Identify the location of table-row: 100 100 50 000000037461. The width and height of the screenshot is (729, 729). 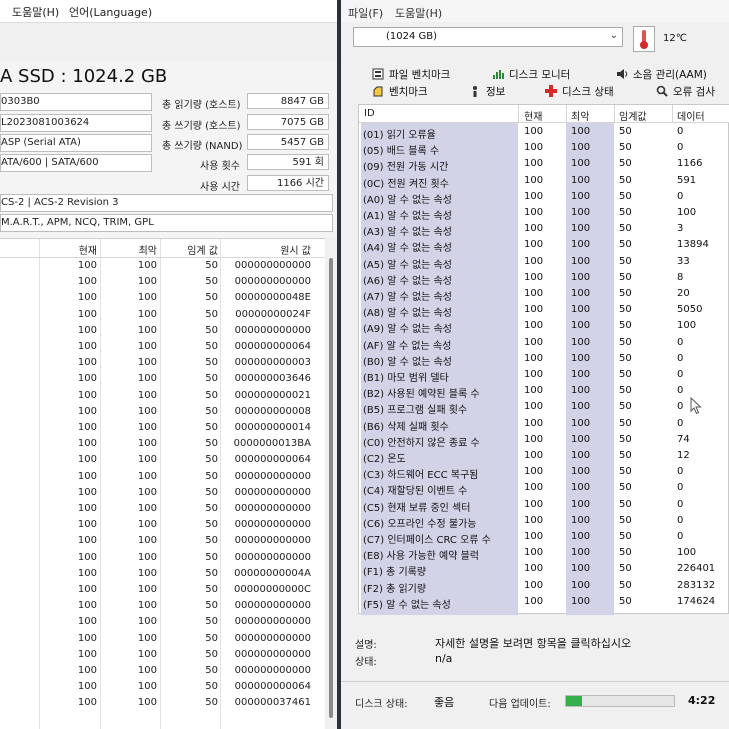
(162, 703).